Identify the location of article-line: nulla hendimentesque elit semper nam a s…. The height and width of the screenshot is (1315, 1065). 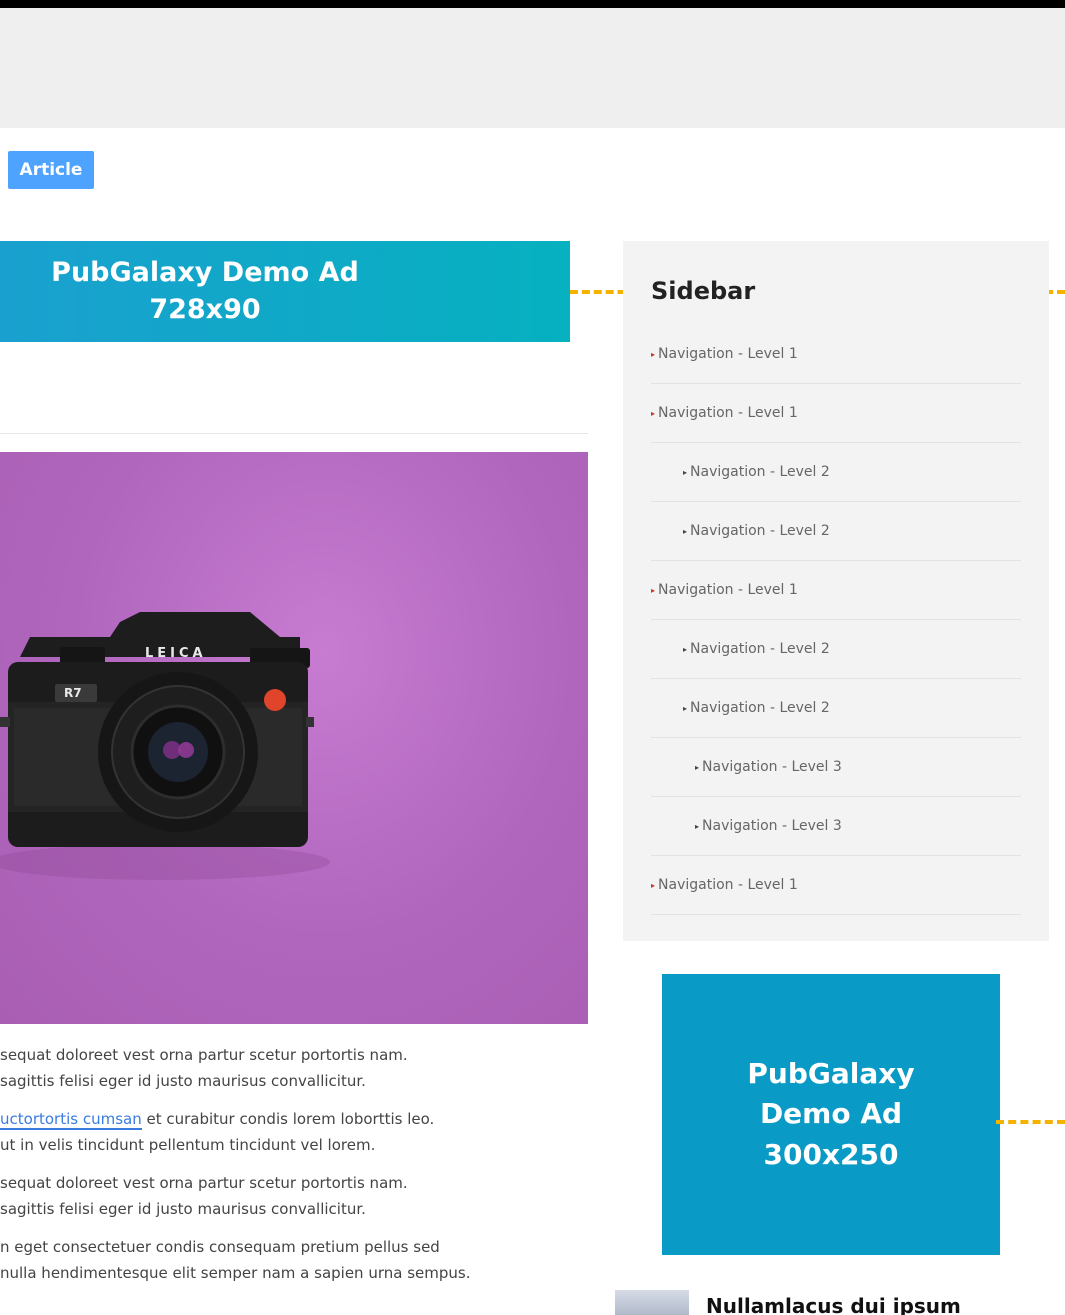
(235, 1273).